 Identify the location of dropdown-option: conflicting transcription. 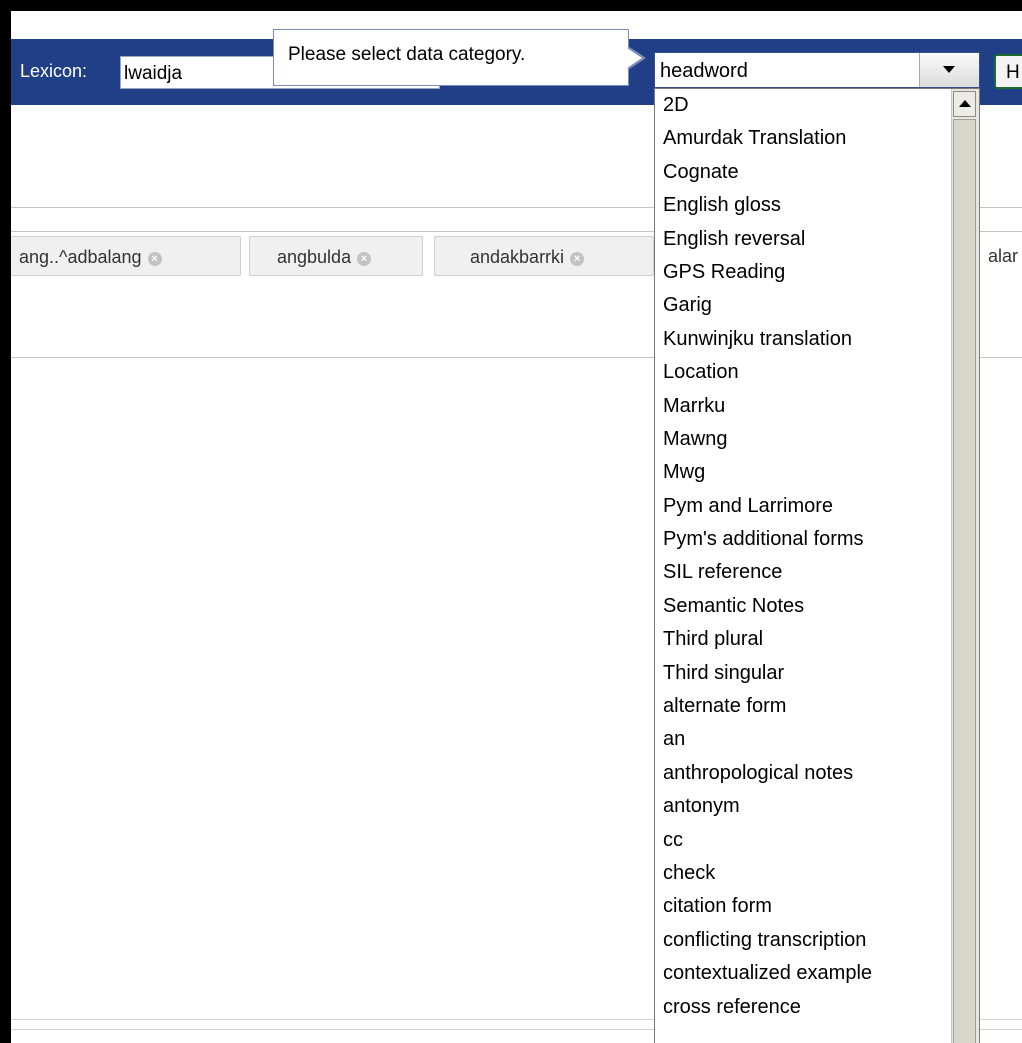
(803, 940).